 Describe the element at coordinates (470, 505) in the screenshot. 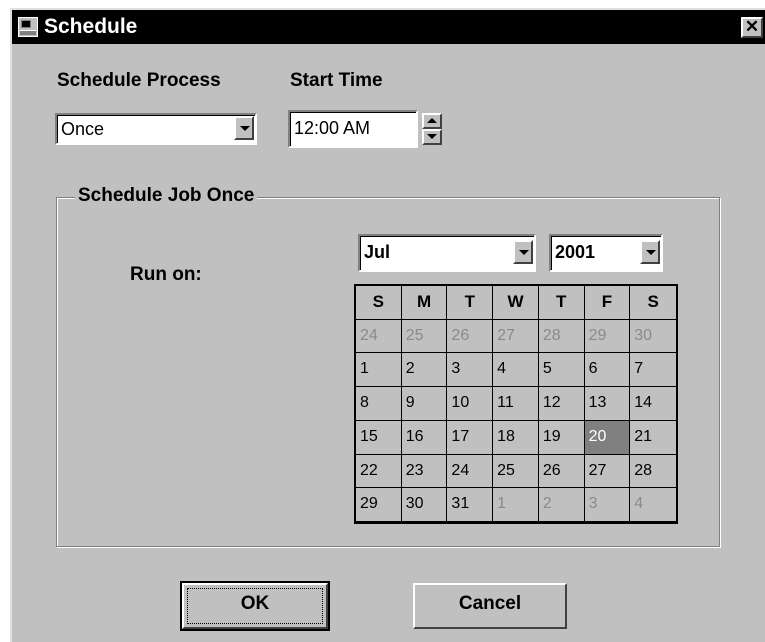

I see `calendar-day: 31` at that location.